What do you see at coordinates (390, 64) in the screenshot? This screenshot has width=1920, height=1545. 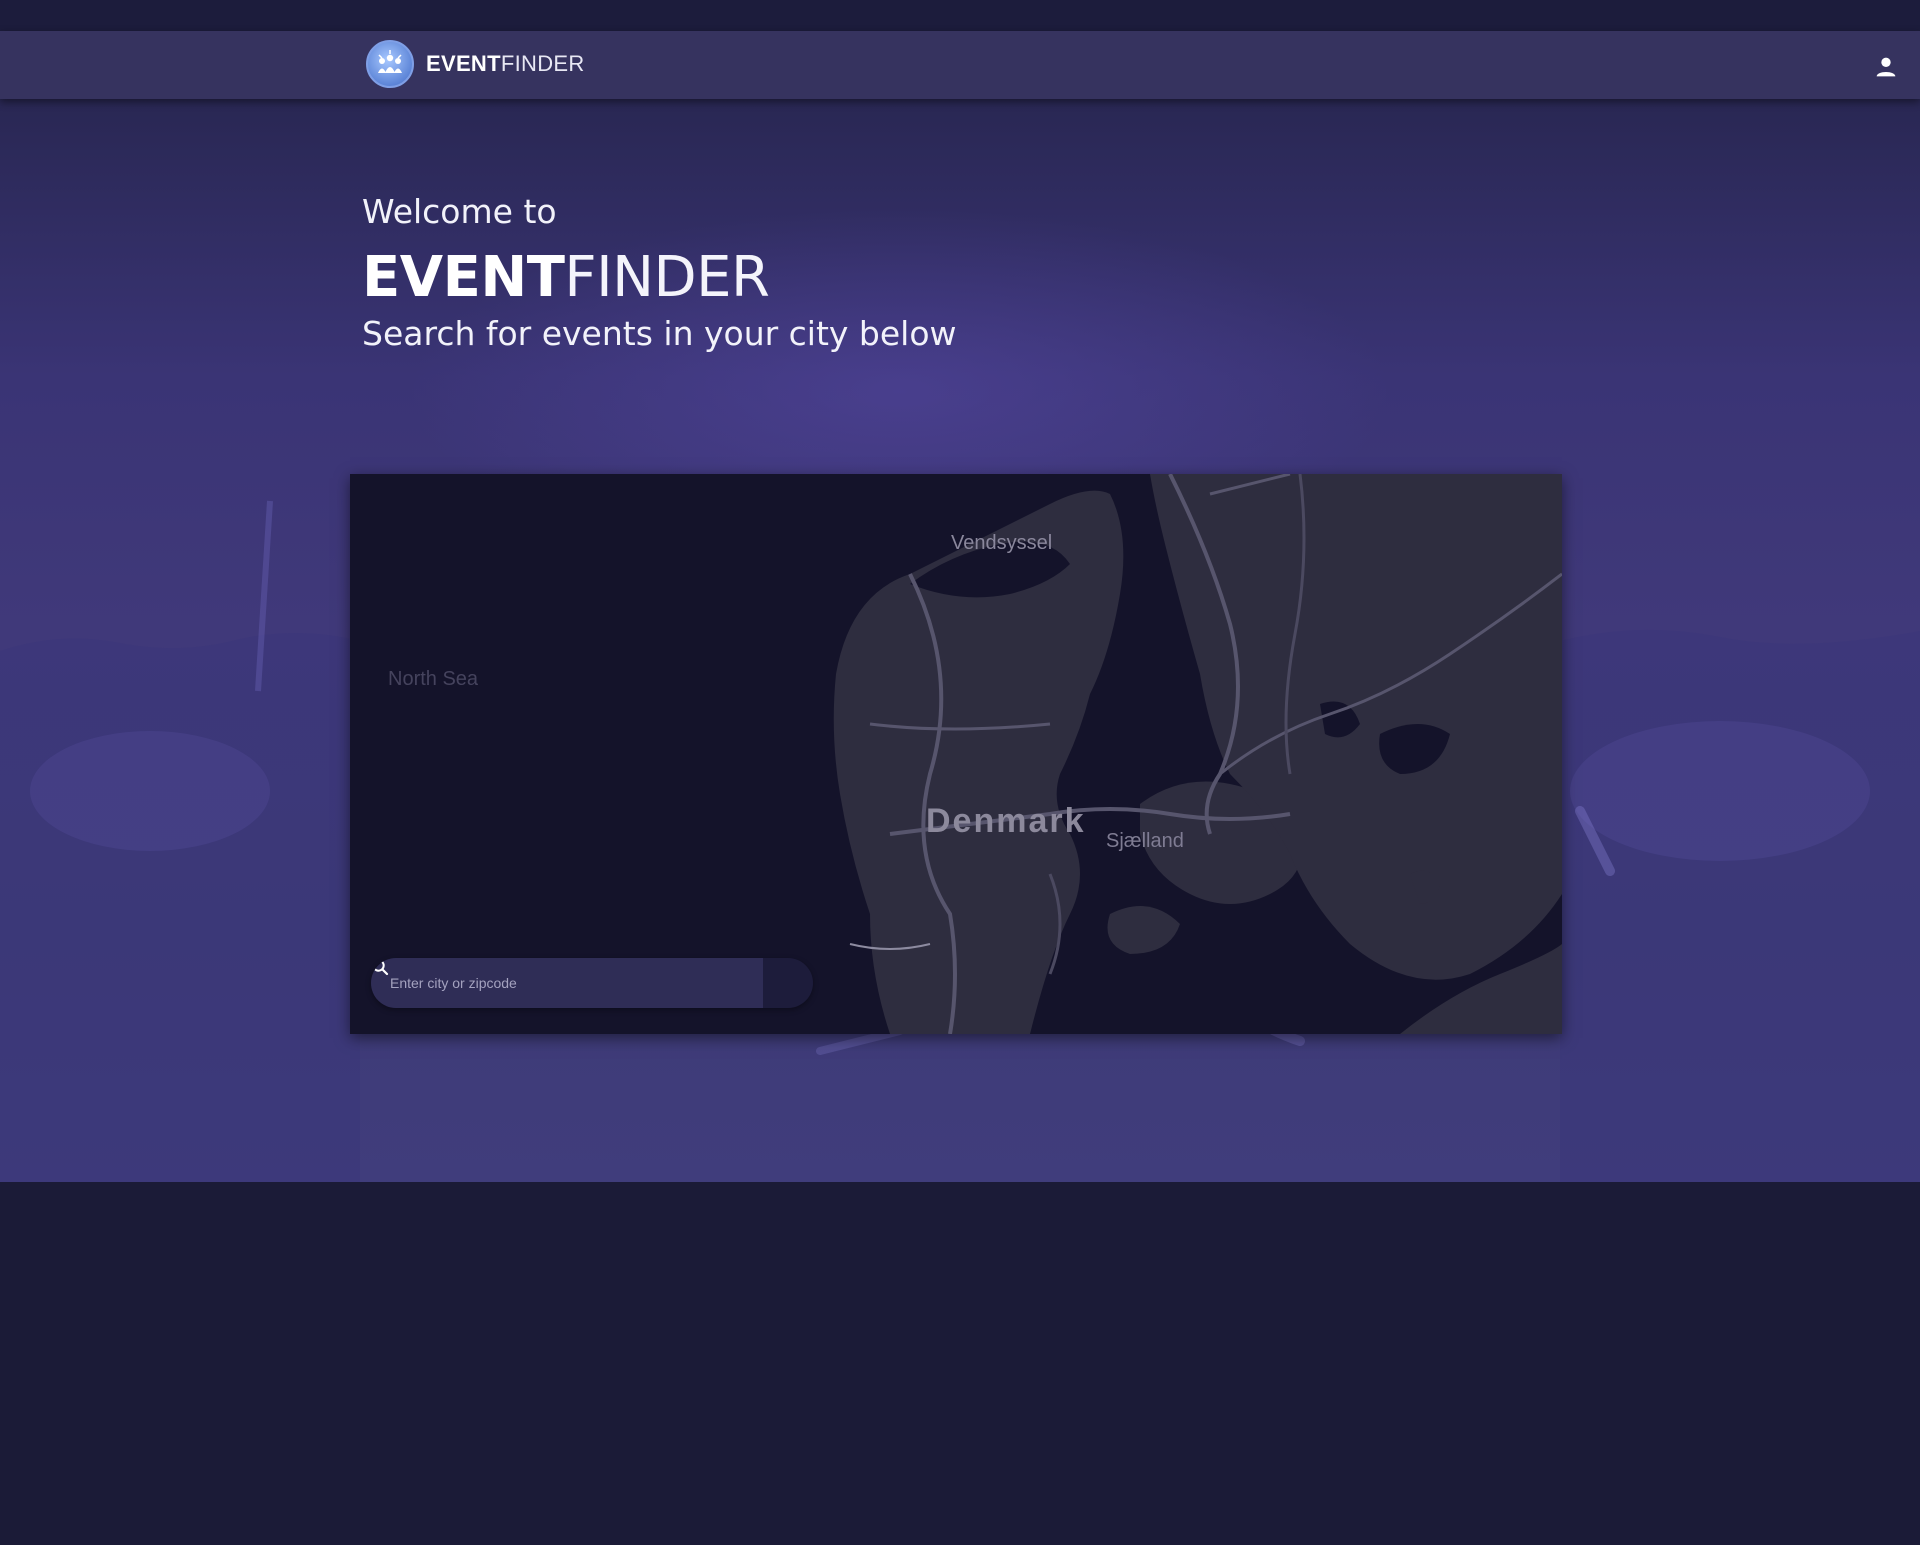 I see `event-crowd-logo-icon` at bounding box center [390, 64].